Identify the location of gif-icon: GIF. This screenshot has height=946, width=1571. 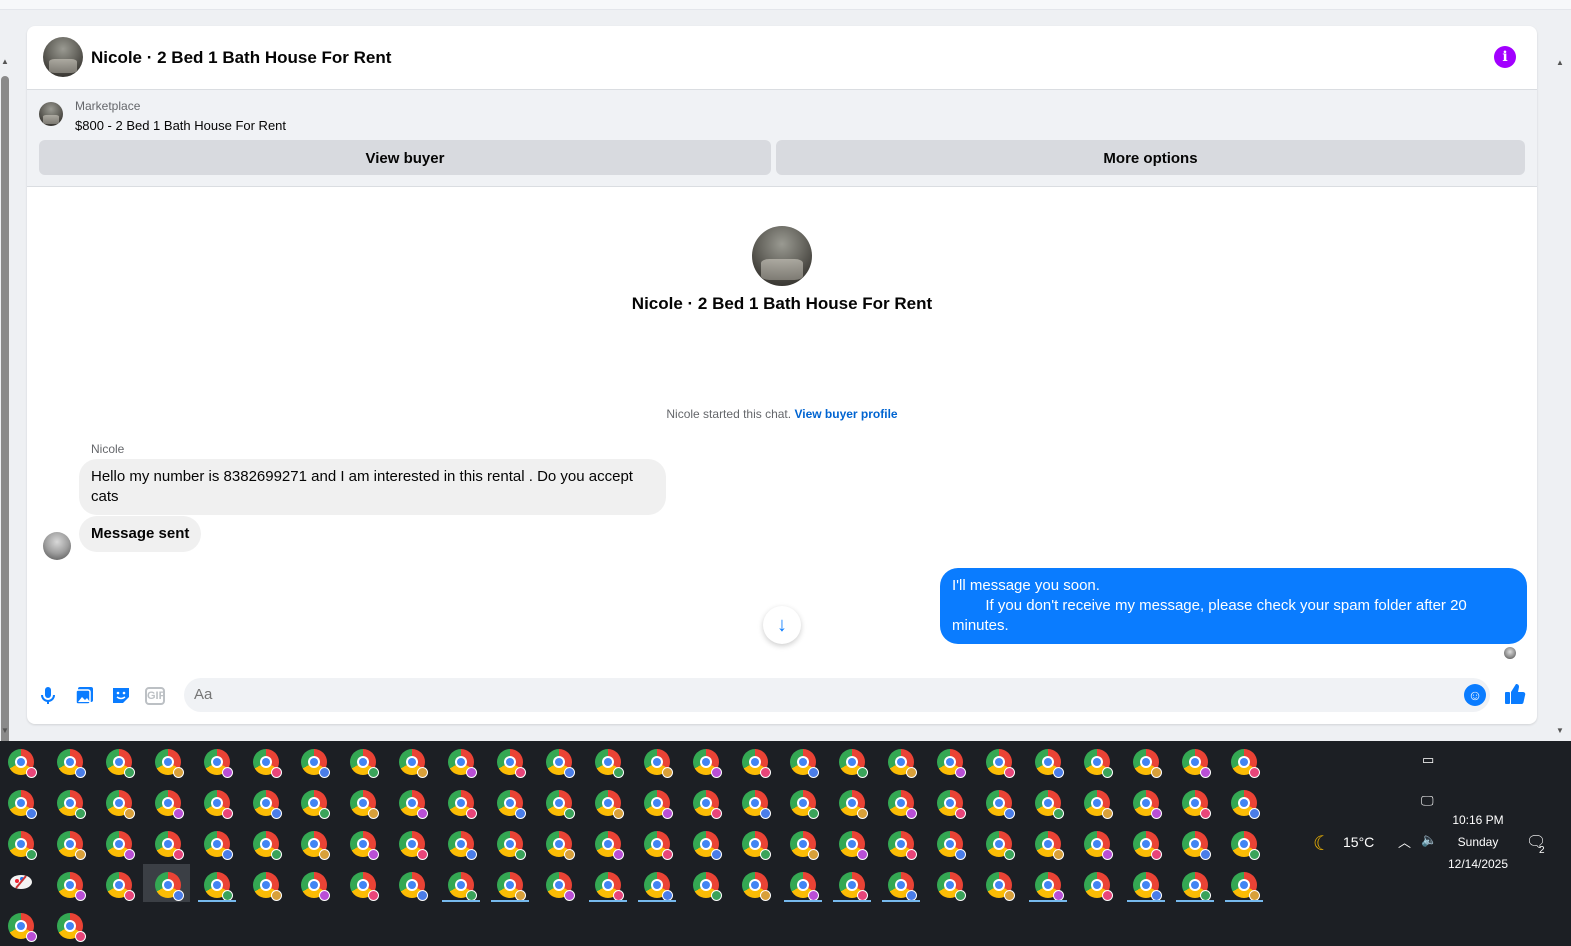
(155, 696).